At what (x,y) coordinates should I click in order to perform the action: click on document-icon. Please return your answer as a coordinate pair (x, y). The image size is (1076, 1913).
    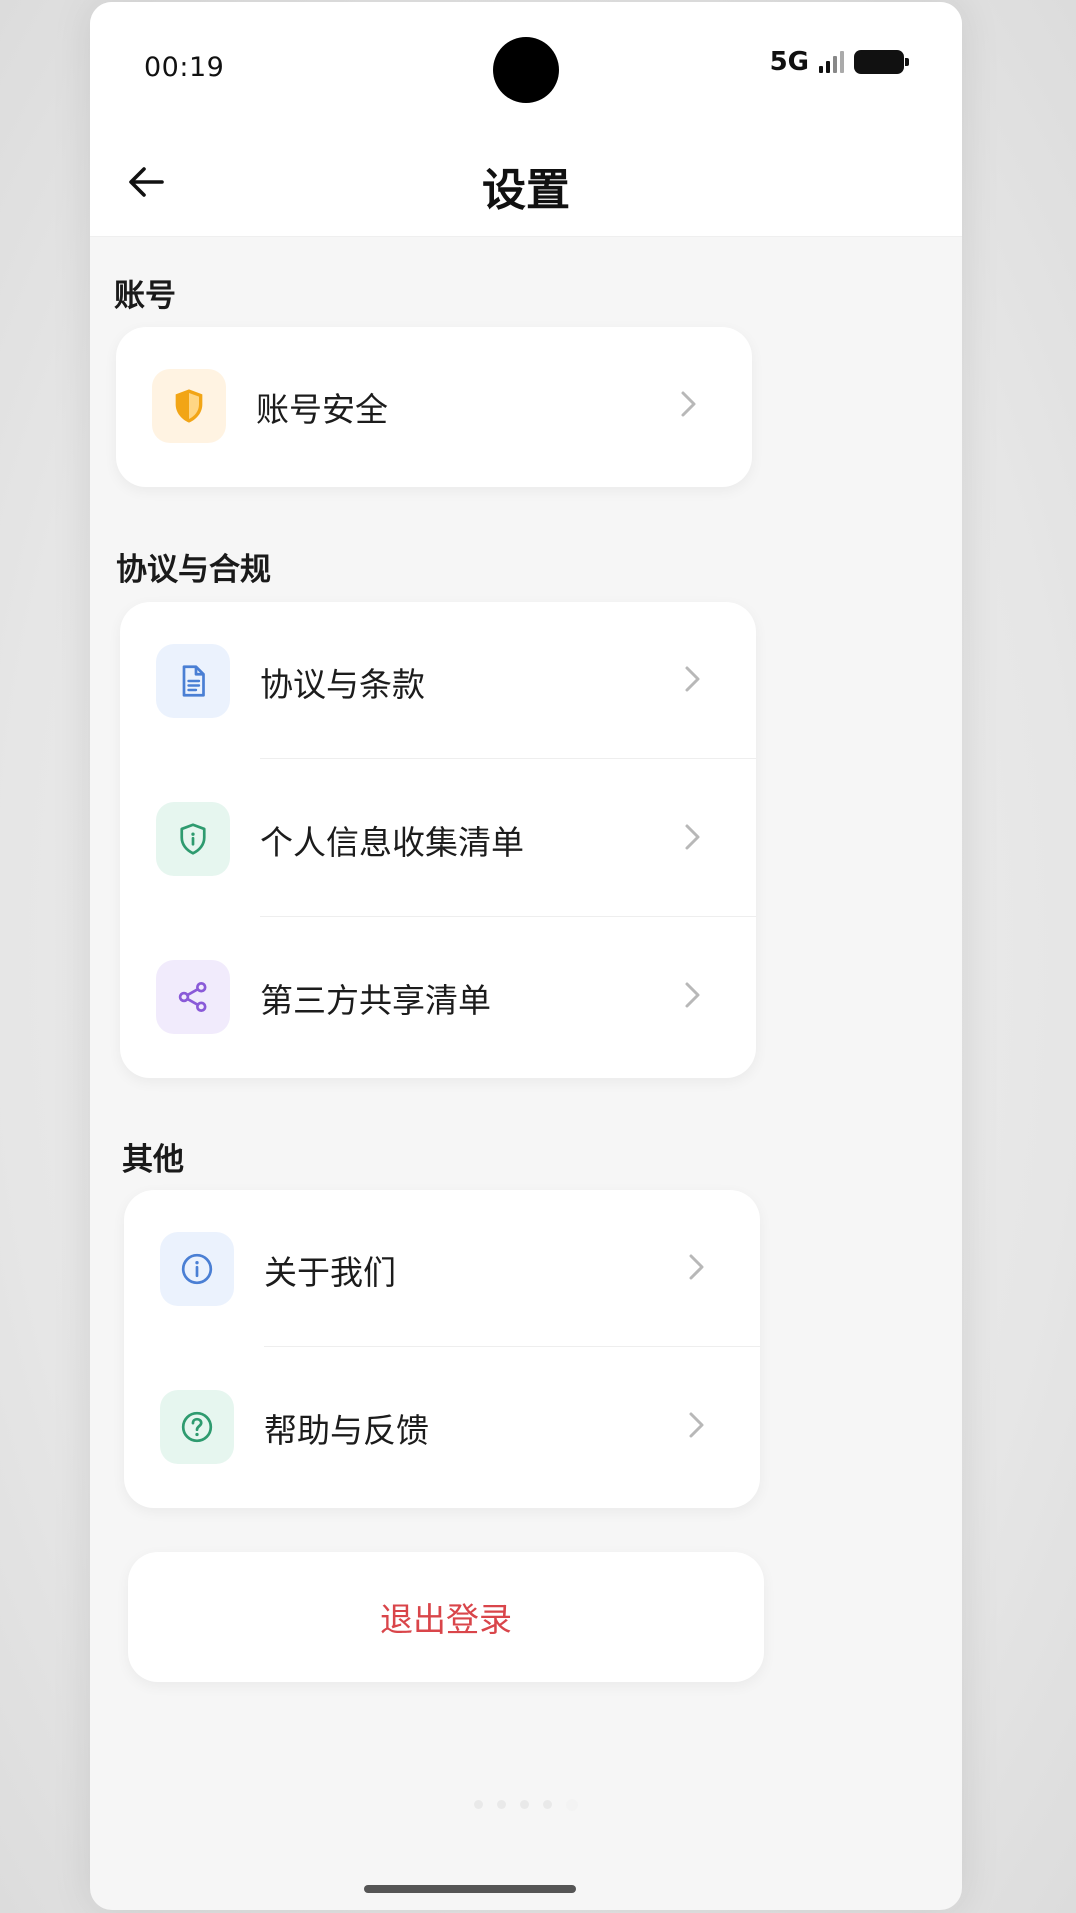
    Looking at the image, I should click on (193, 681).